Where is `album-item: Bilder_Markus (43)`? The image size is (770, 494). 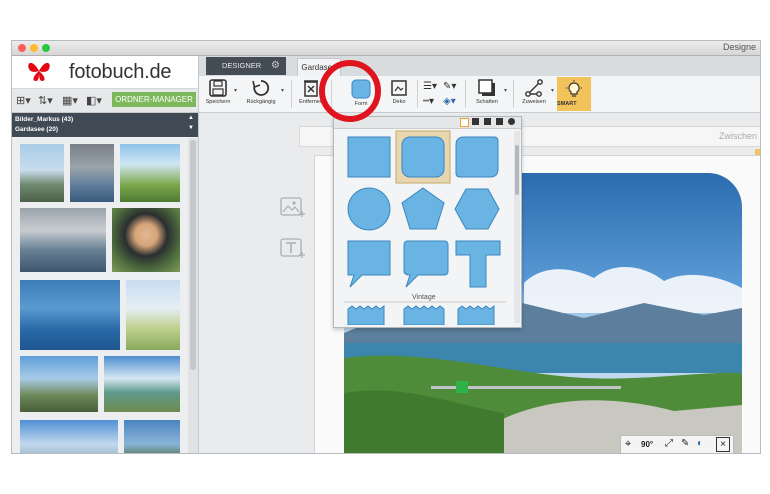
album-item: Bilder_Markus (43) is located at coordinates (44, 119).